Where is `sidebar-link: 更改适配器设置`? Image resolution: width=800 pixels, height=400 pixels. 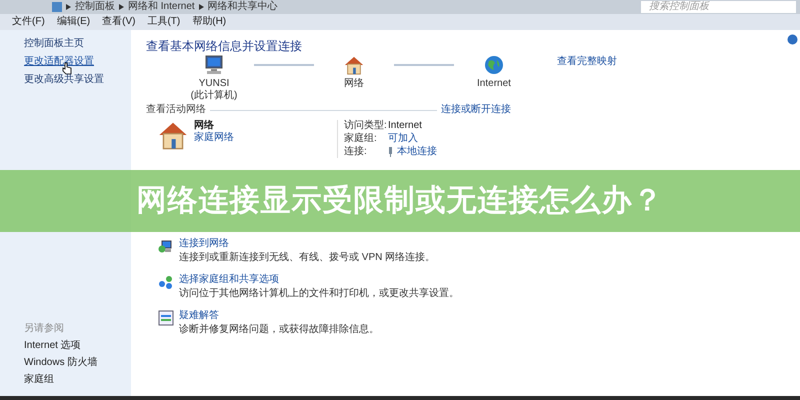
sidebar-link: 更改适配器设置 is located at coordinates (59, 61).